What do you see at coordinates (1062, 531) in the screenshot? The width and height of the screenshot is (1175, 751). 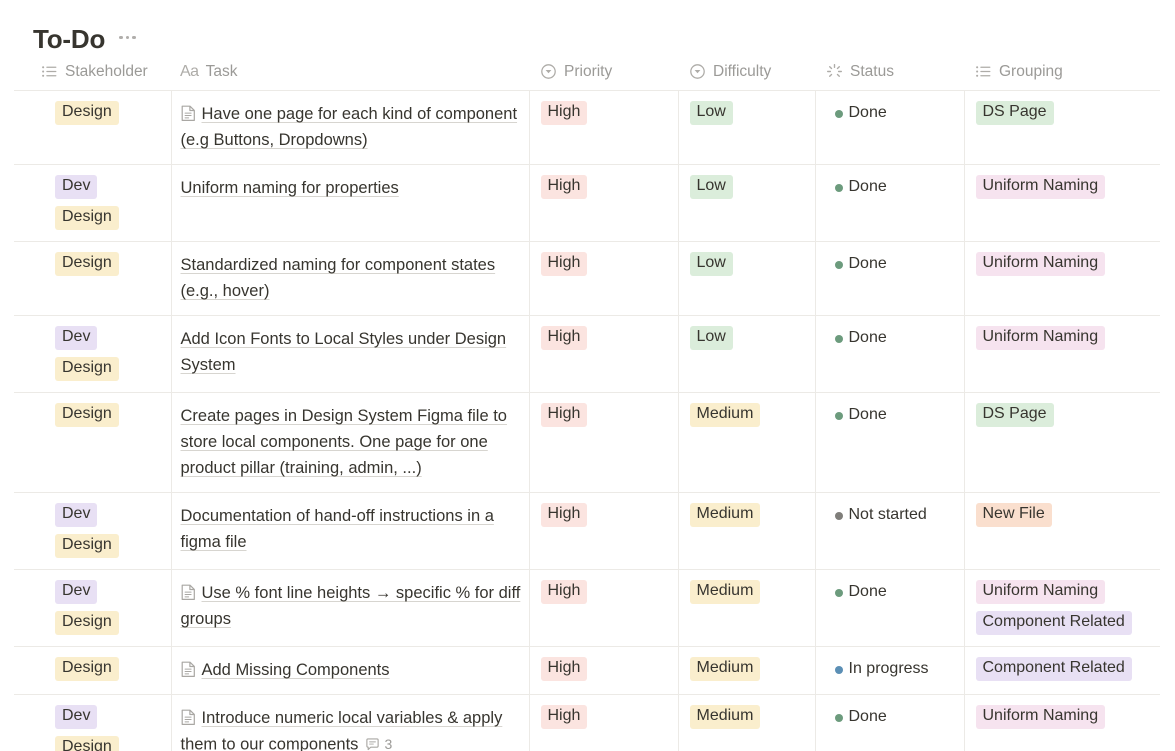 I see `cell-grouping: New File` at bounding box center [1062, 531].